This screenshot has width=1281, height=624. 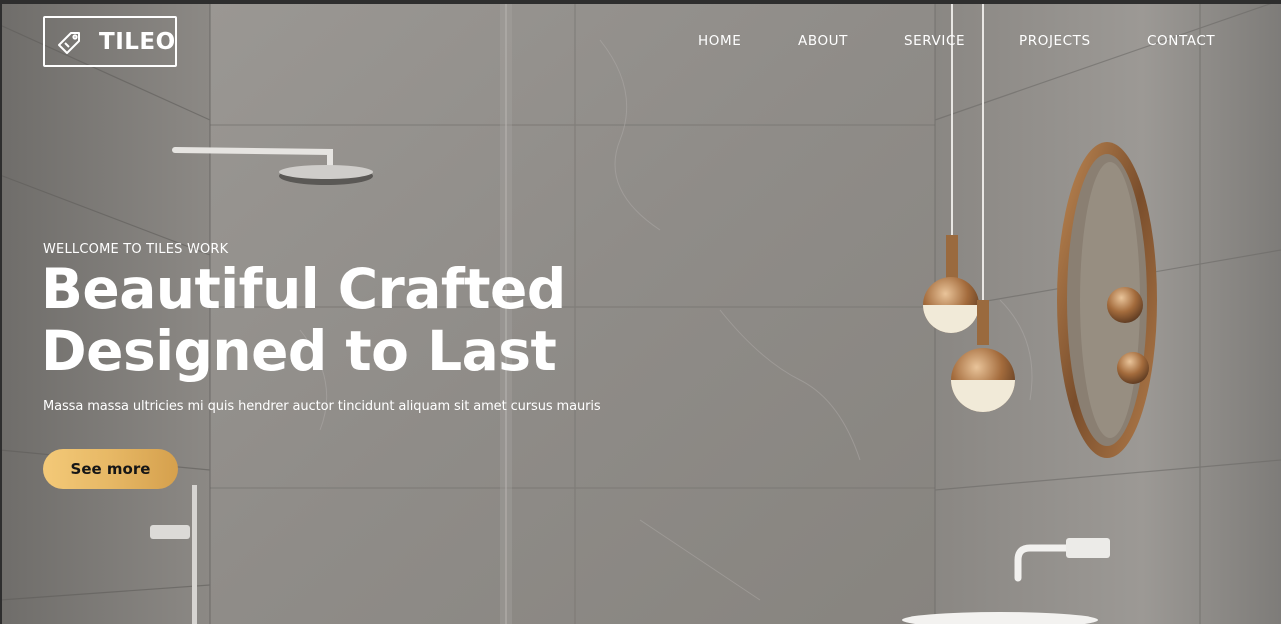 I want to click on nav-contact: CONTACT, so click(x=1181, y=41).